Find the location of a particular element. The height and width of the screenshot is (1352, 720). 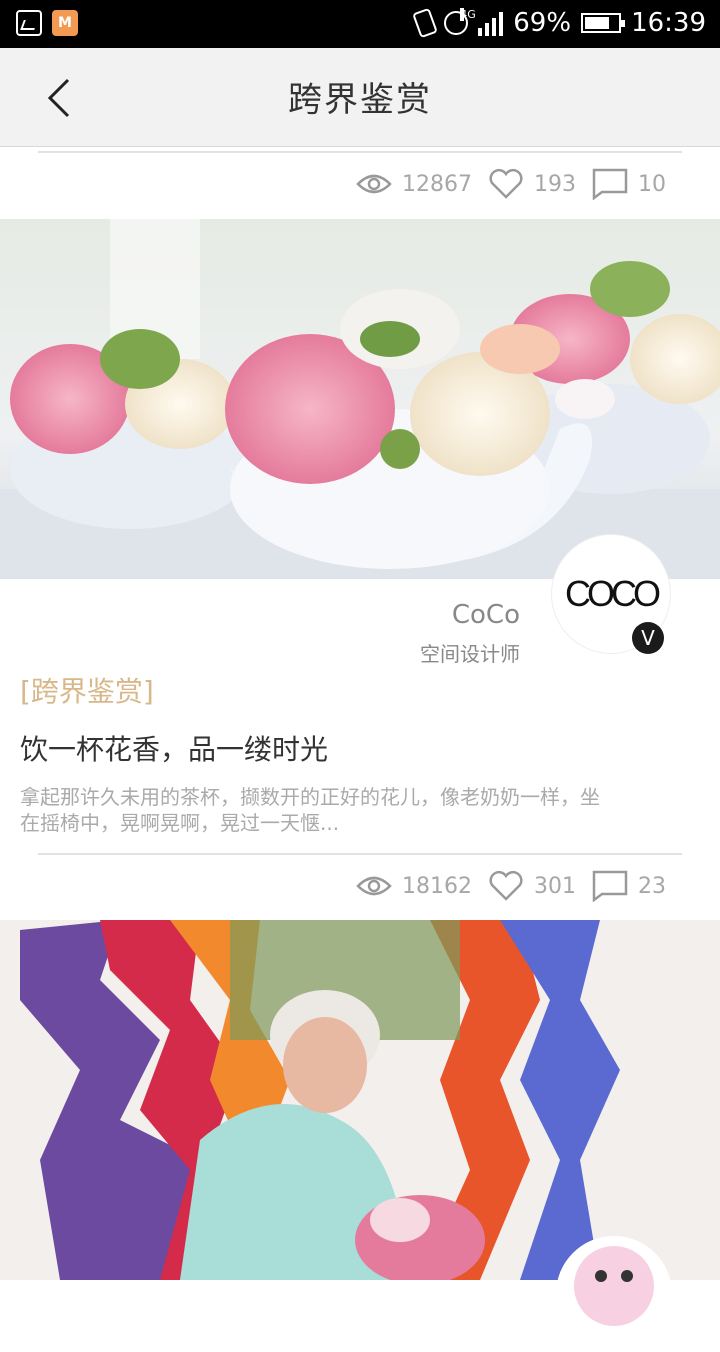

gallery-icon is located at coordinates (29, 23).